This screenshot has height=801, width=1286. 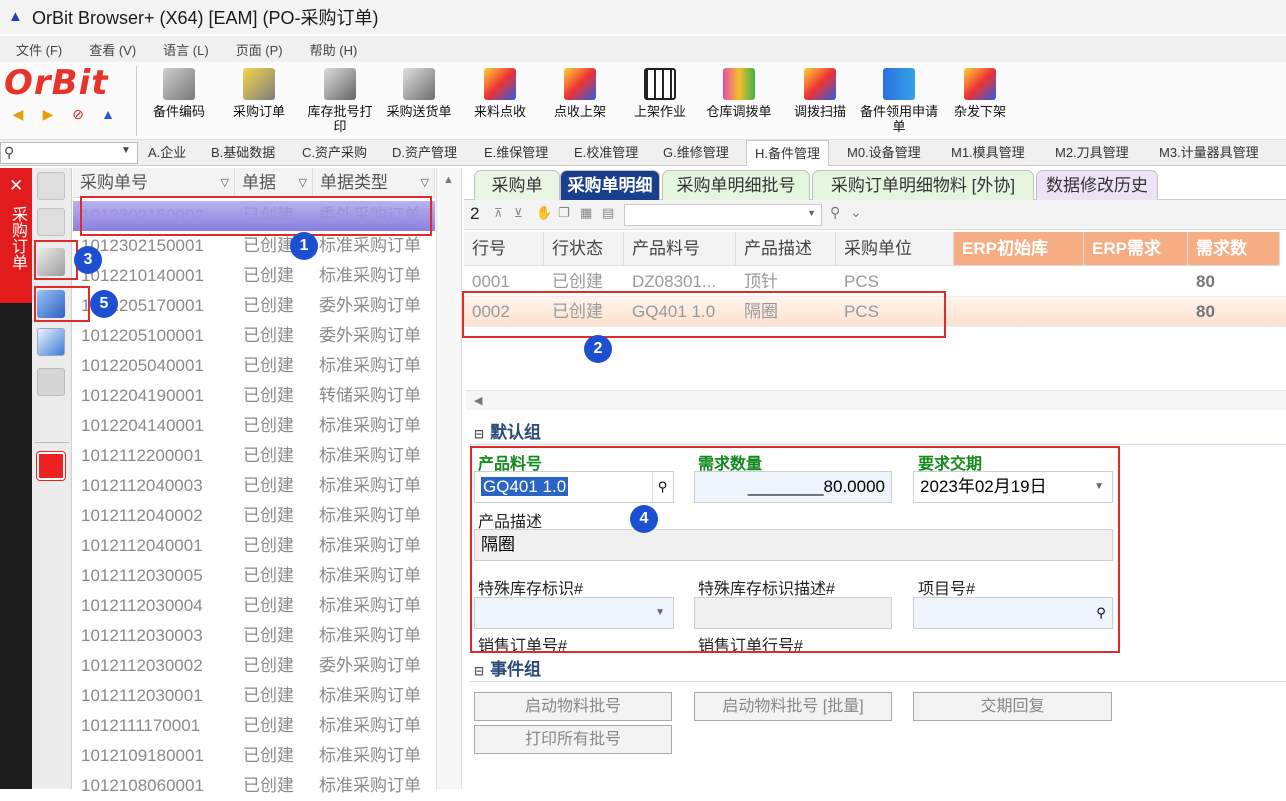 I want to click on col-header-doc-type: 单据类型 ▽, so click(x=374, y=183).